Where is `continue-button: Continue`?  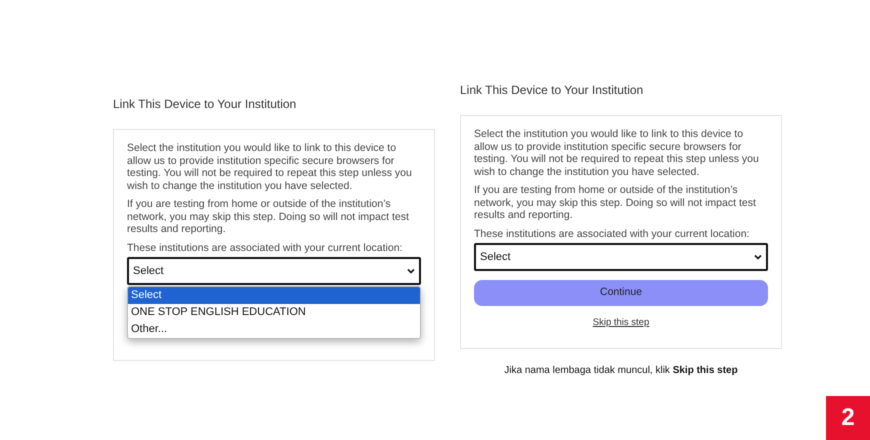
continue-button: Continue is located at coordinates (621, 293).